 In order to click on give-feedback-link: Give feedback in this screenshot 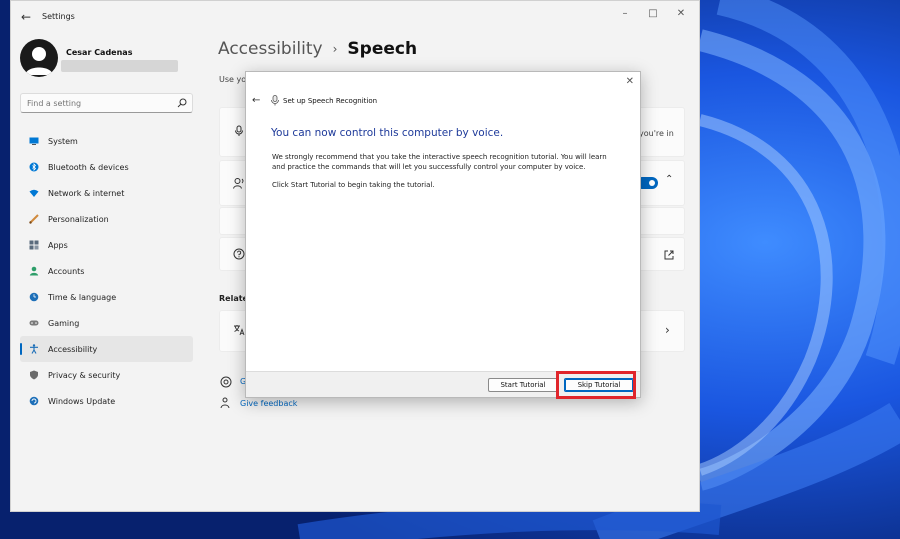, I will do `click(268, 403)`.